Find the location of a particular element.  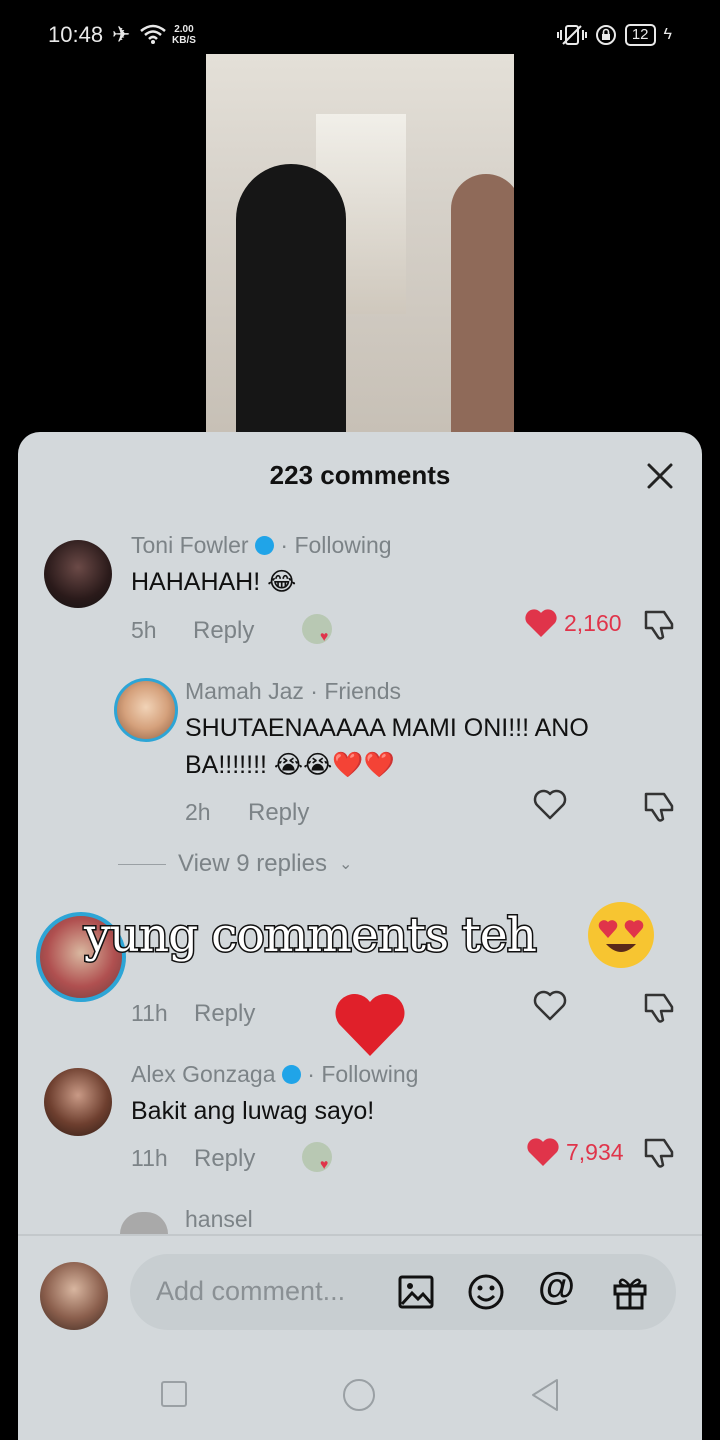

author-name: Mamah Jaz is located at coordinates (244, 691).